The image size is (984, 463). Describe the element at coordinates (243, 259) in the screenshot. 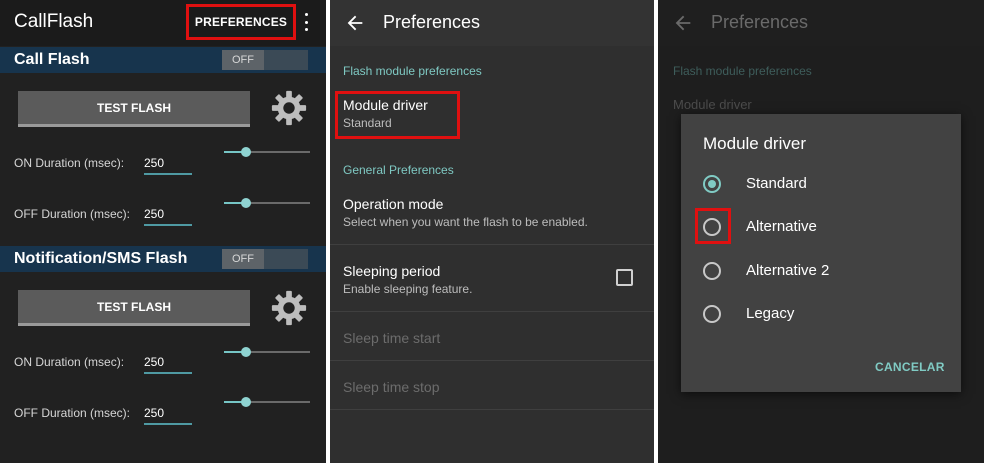

I see `sms-flash-toggle-label: OFF` at that location.